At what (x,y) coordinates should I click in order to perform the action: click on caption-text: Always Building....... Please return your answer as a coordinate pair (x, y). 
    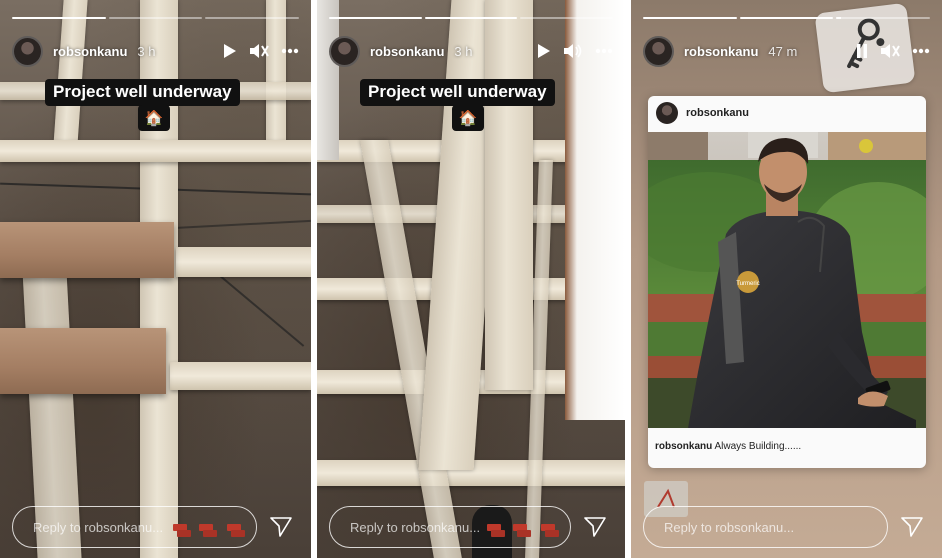
    Looking at the image, I should click on (758, 446).